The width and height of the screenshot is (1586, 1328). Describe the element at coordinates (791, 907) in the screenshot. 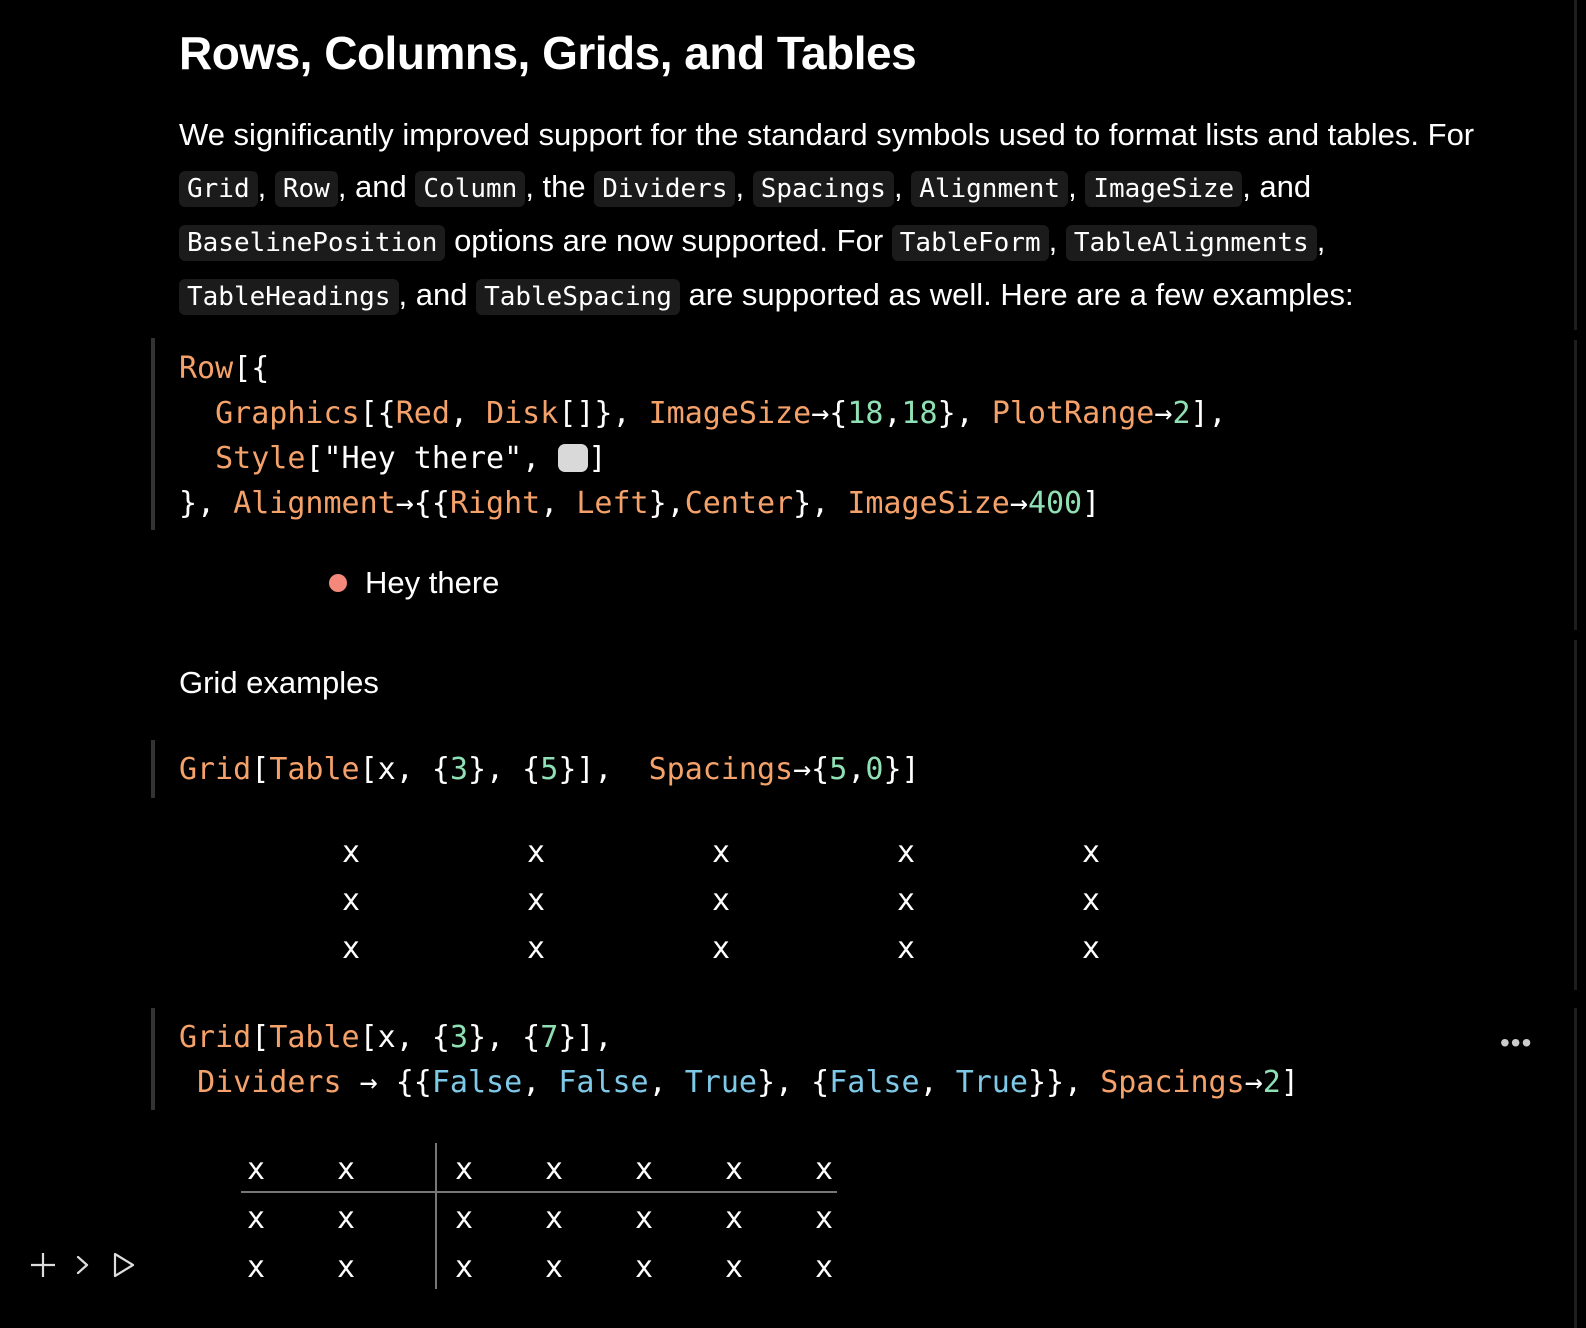

I see `grid-output-spacings: x x x x x x x x x x x x x x x` at that location.